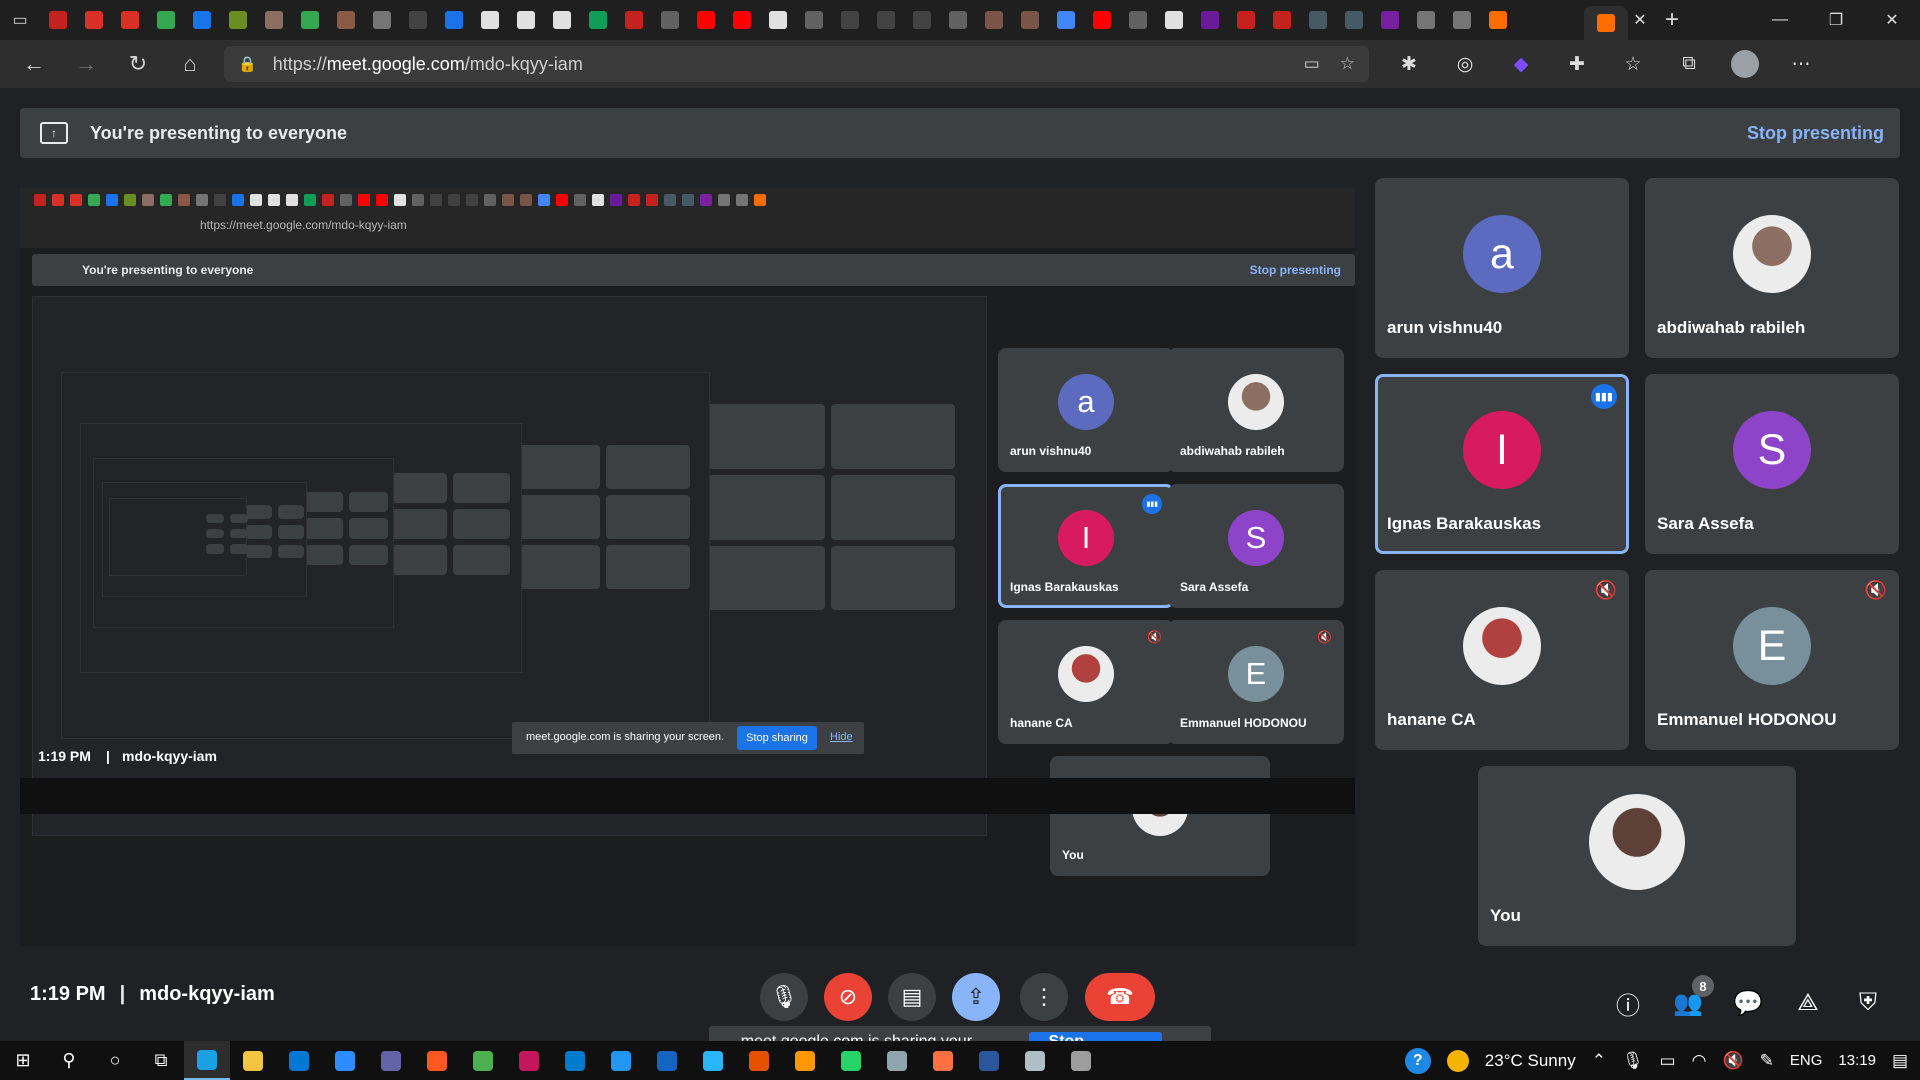 Image resolution: width=1920 pixels, height=1080 pixels. What do you see at coordinates (138, 64) in the screenshot?
I see `refresh-icon: ↻` at bounding box center [138, 64].